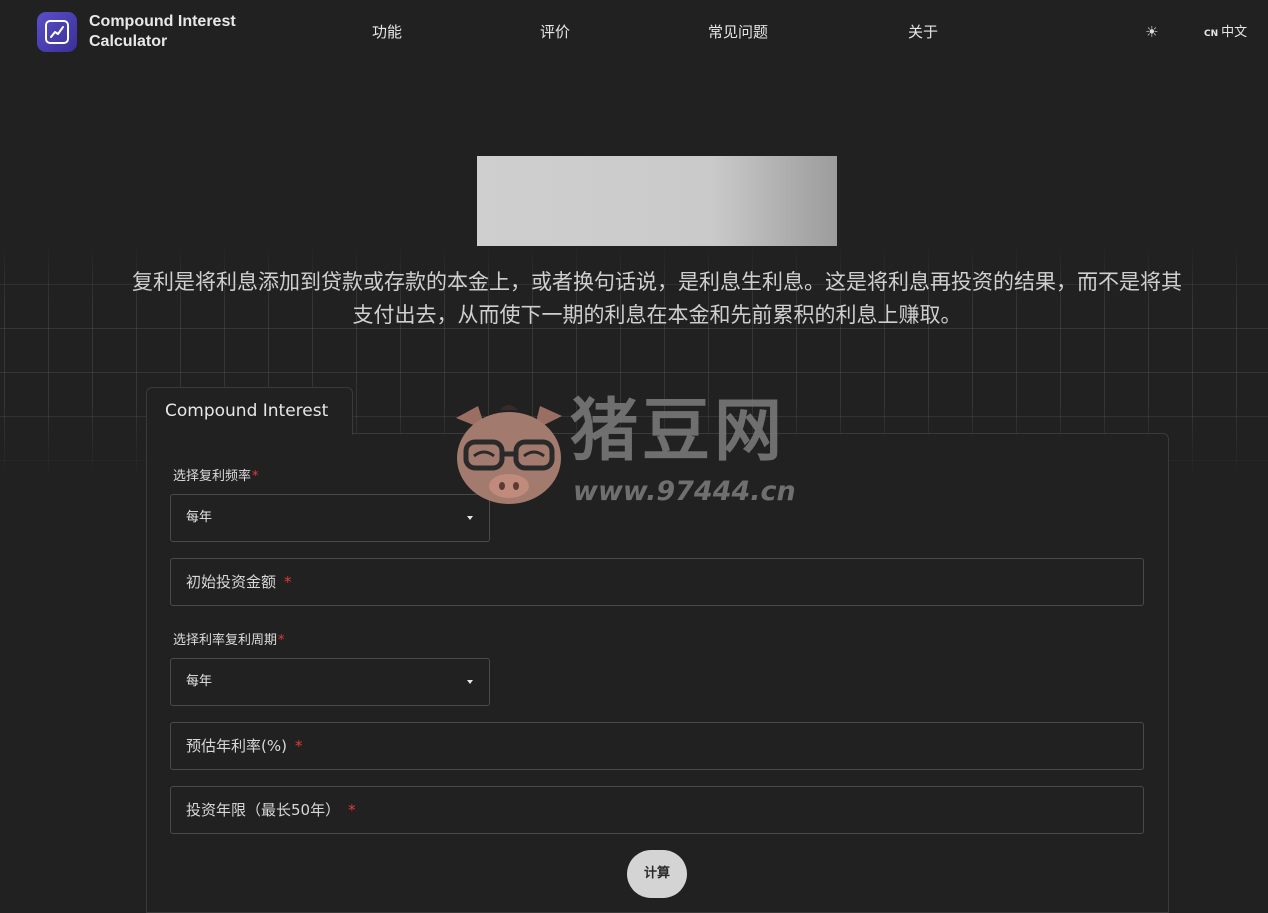 The image size is (1268, 913). Describe the element at coordinates (212, 476) in the screenshot. I see `compound-frequency-label-text: 选择复利频率` at that location.